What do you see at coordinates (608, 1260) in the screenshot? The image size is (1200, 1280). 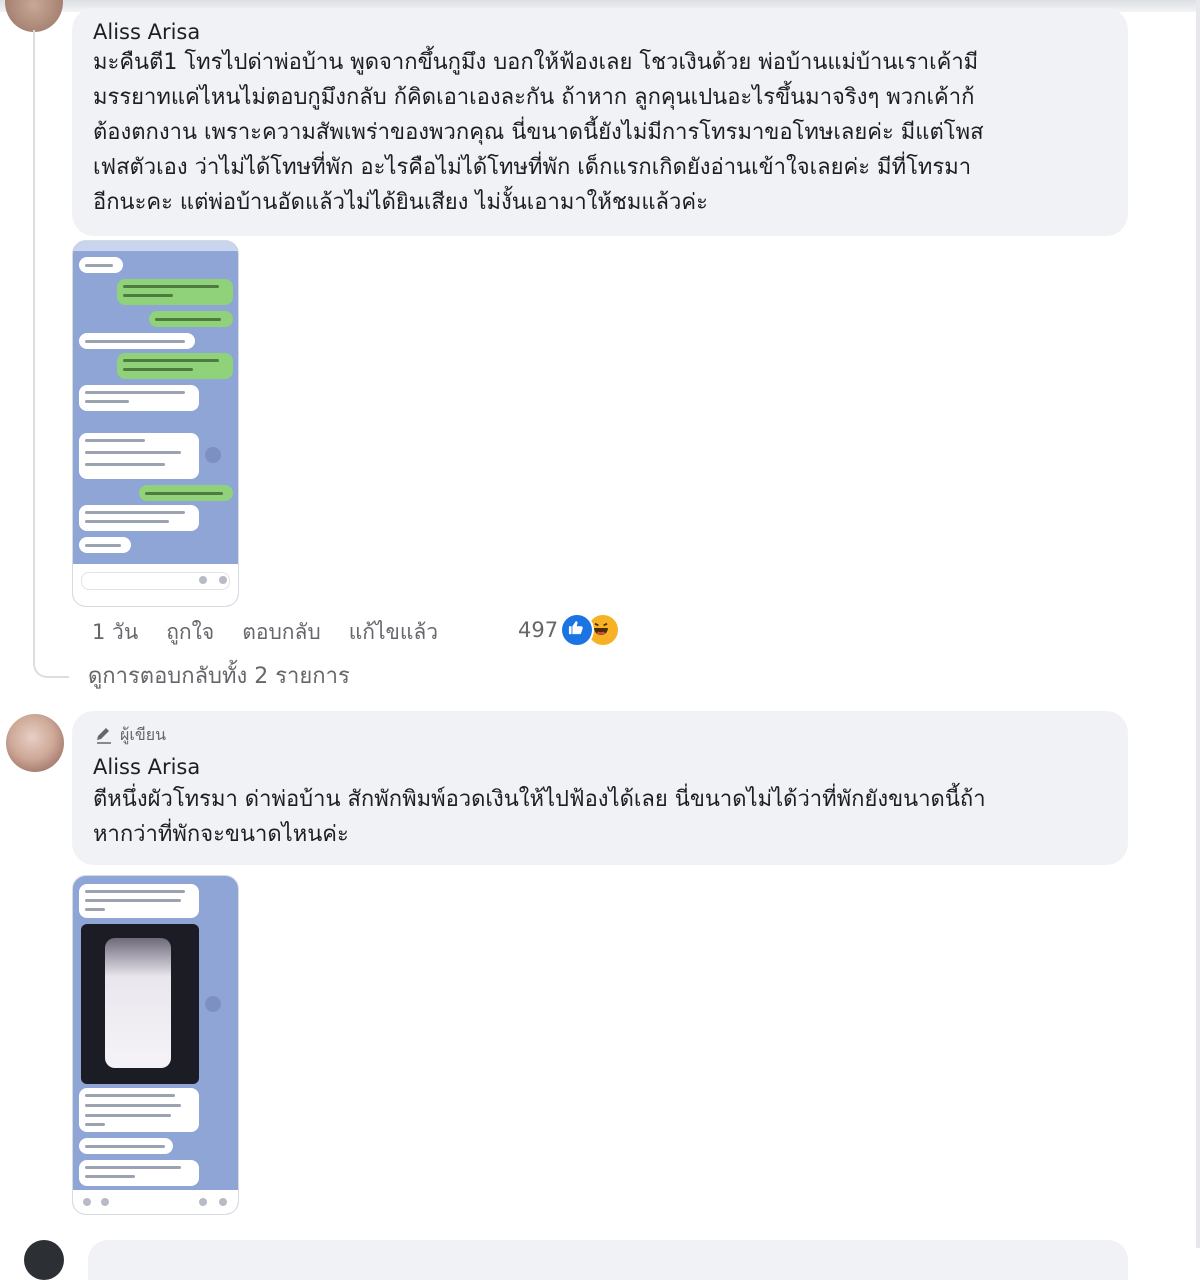 I see `comment-bubble` at bounding box center [608, 1260].